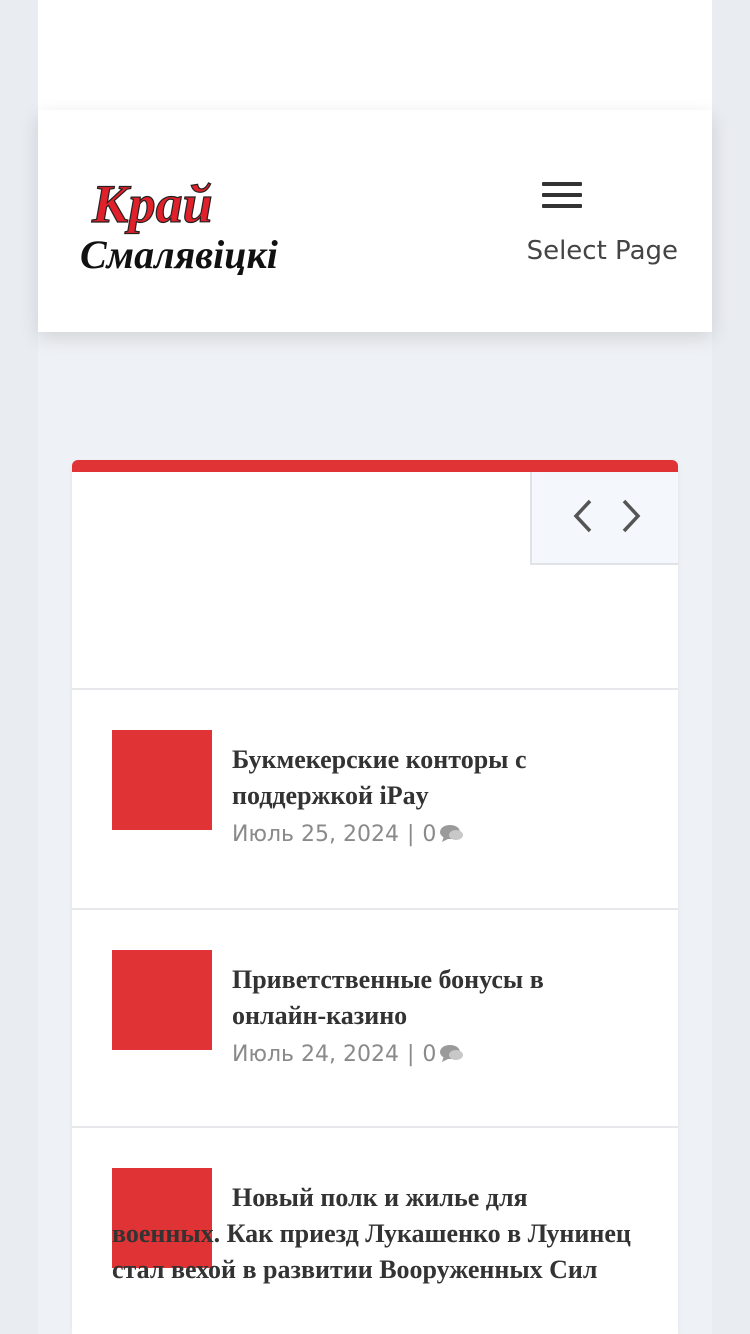 This screenshot has height=1334, width=750. Describe the element at coordinates (432, 778) in the screenshot. I see `post-title: Букмекерские конторы с поддержкой iPay` at that location.